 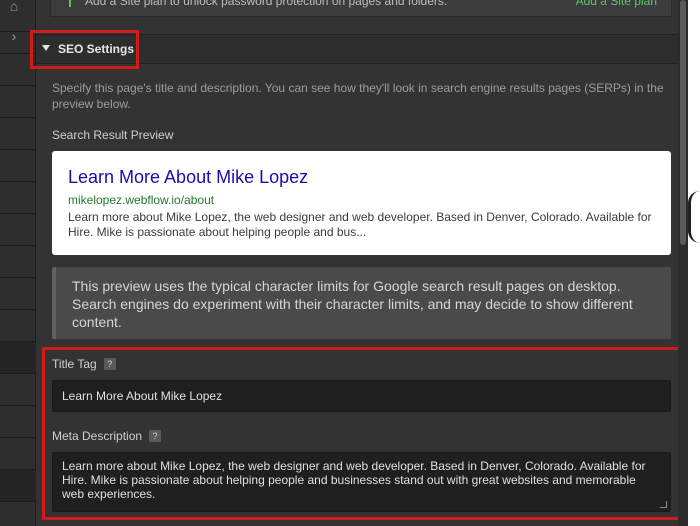 I want to click on resize-handle-icon, so click(x=663, y=504).